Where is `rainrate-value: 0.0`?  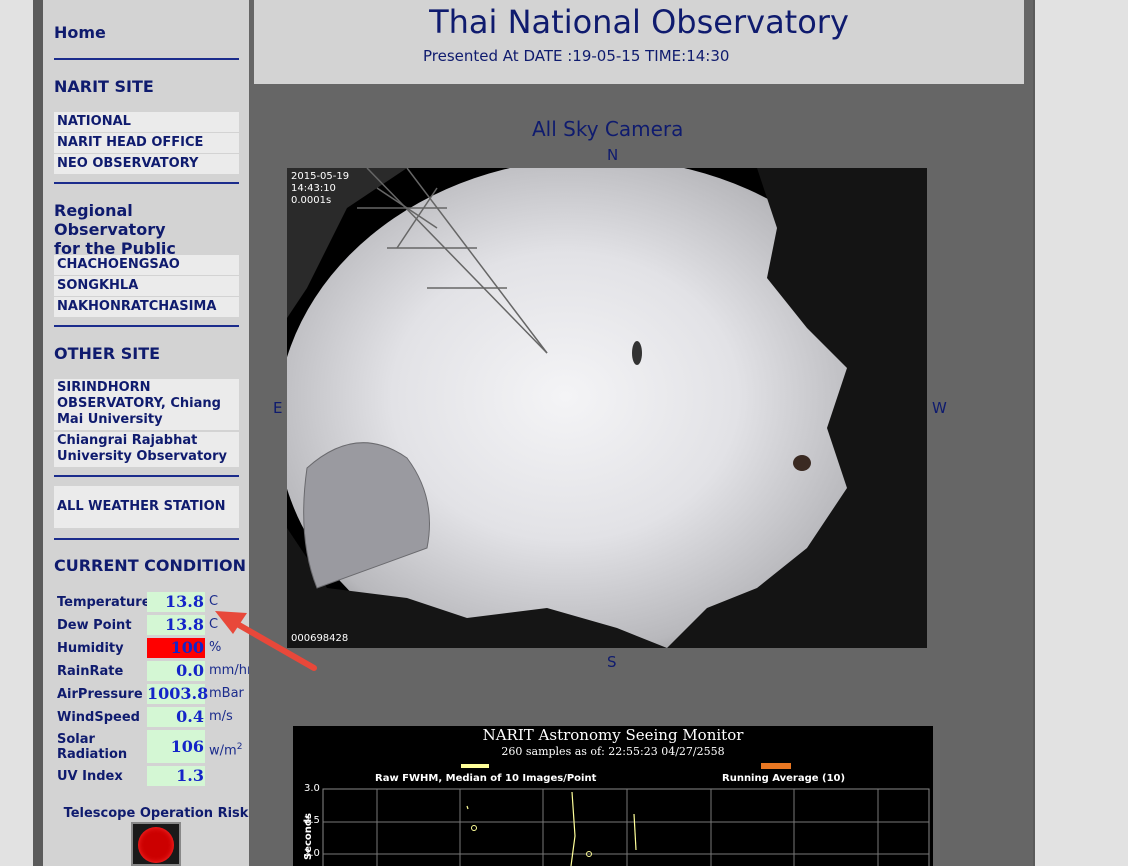 rainrate-value: 0.0 is located at coordinates (176, 671).